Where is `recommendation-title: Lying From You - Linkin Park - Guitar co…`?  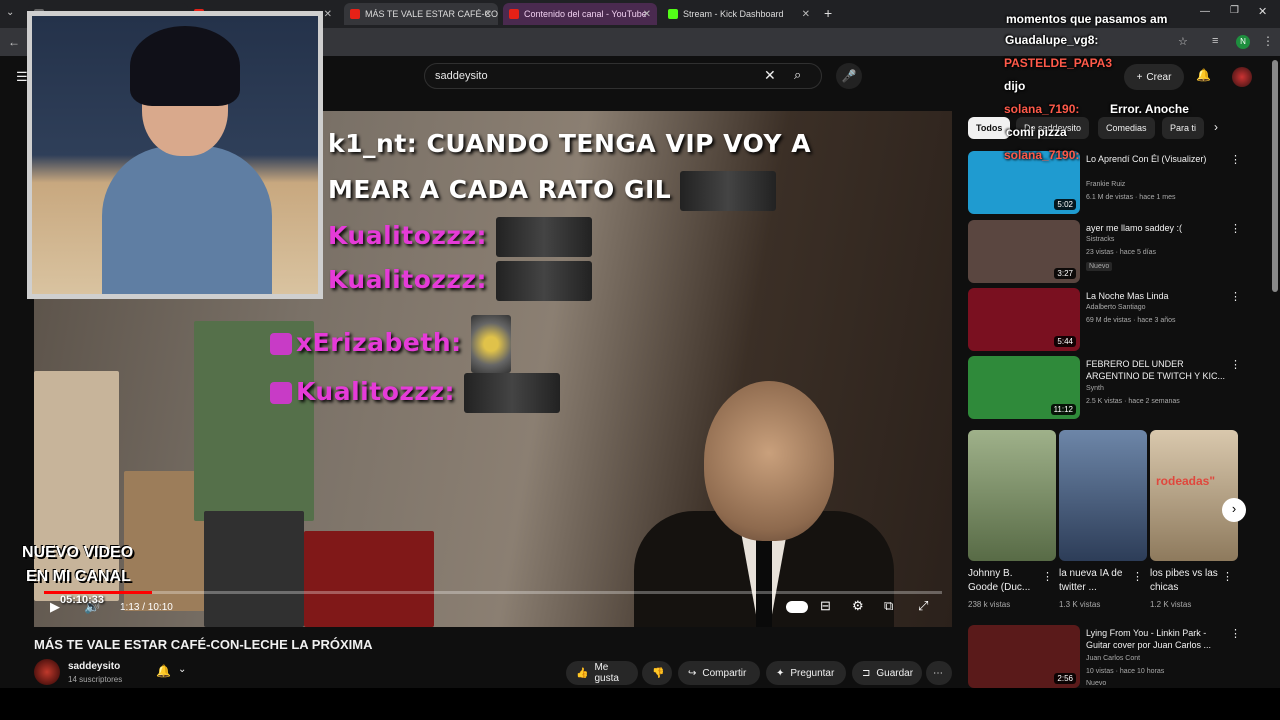
recommendation-title: Lying From You - Linkin Park - Guitar co… is located at coordinates (1156, 639).